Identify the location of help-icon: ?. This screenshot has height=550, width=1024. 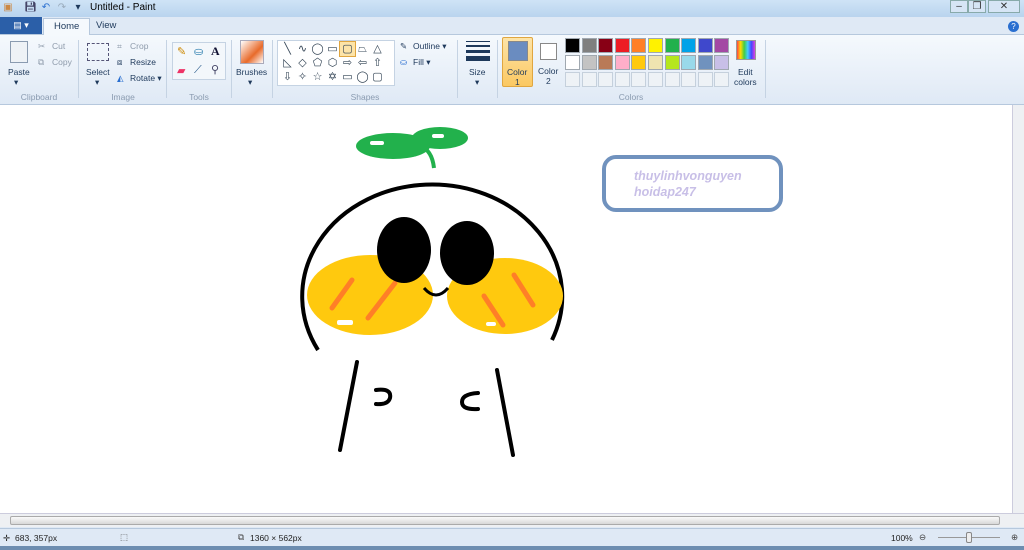
(1013, 26).